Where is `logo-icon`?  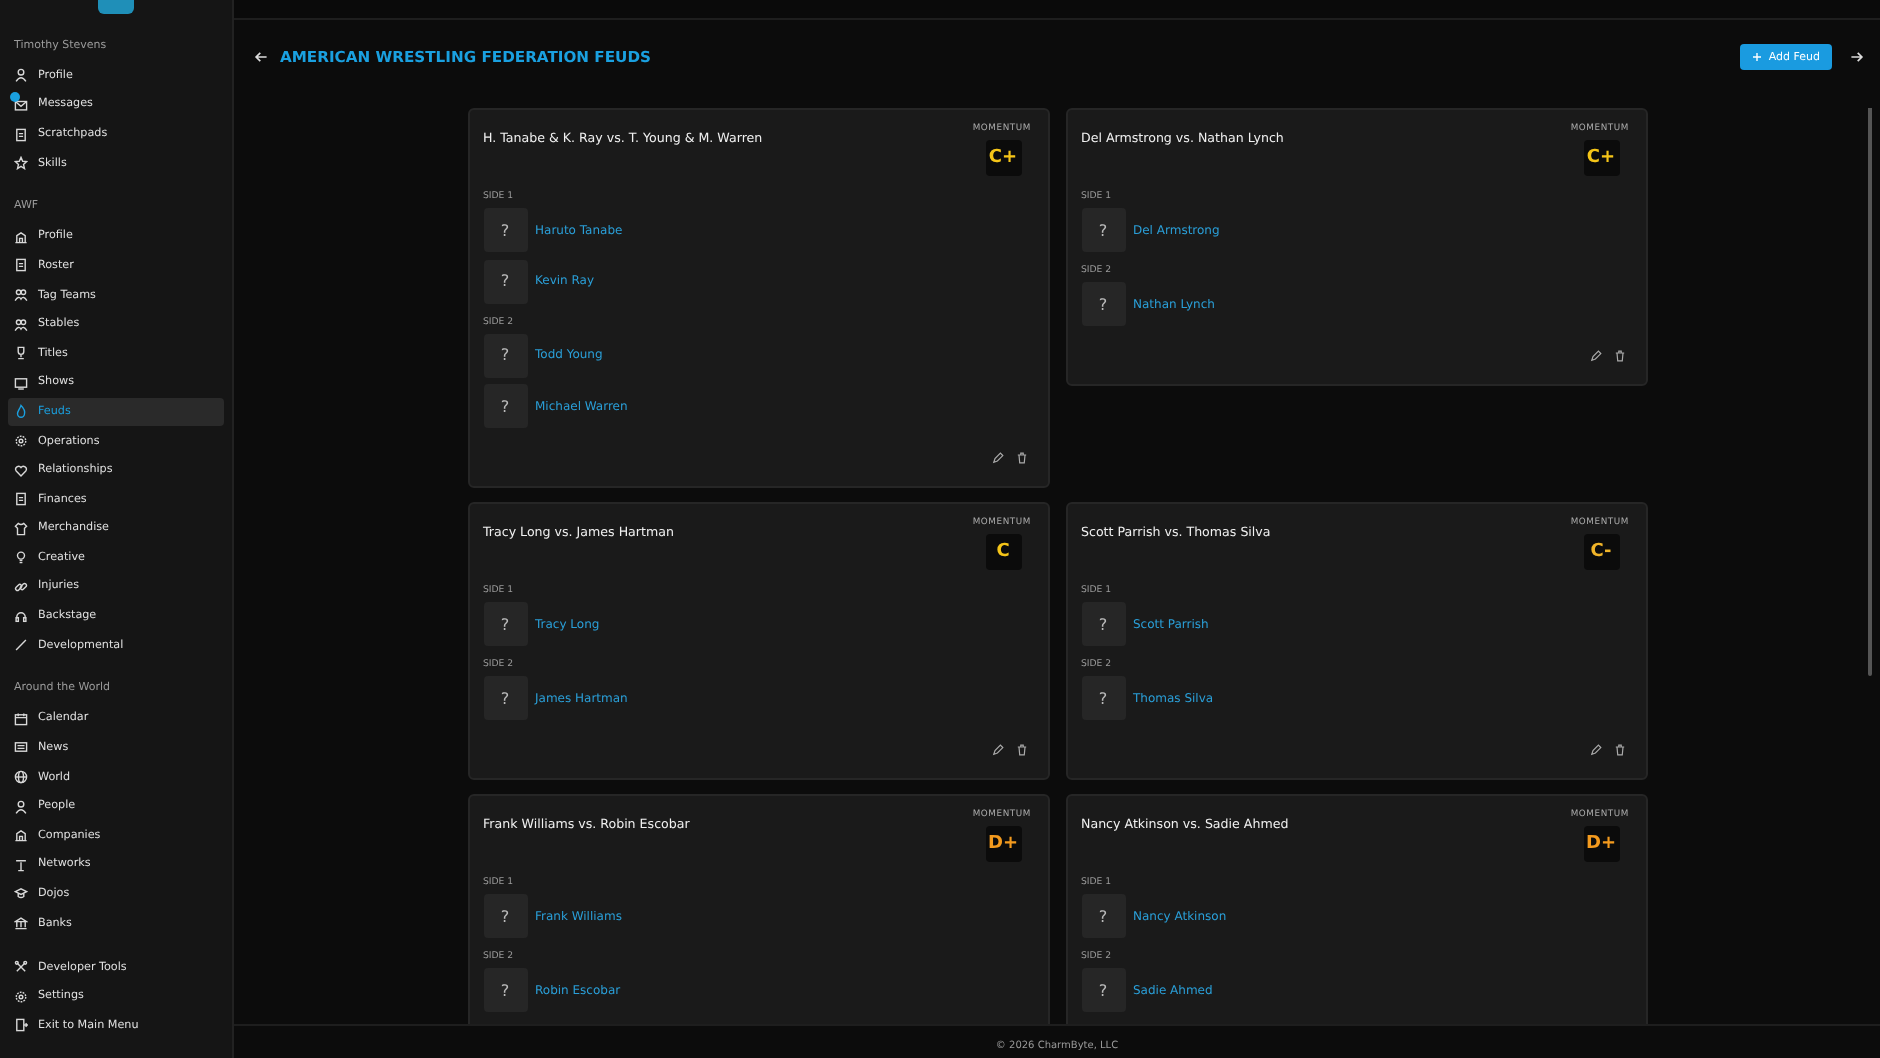
logo-icon is located at coordinates (116, 7).